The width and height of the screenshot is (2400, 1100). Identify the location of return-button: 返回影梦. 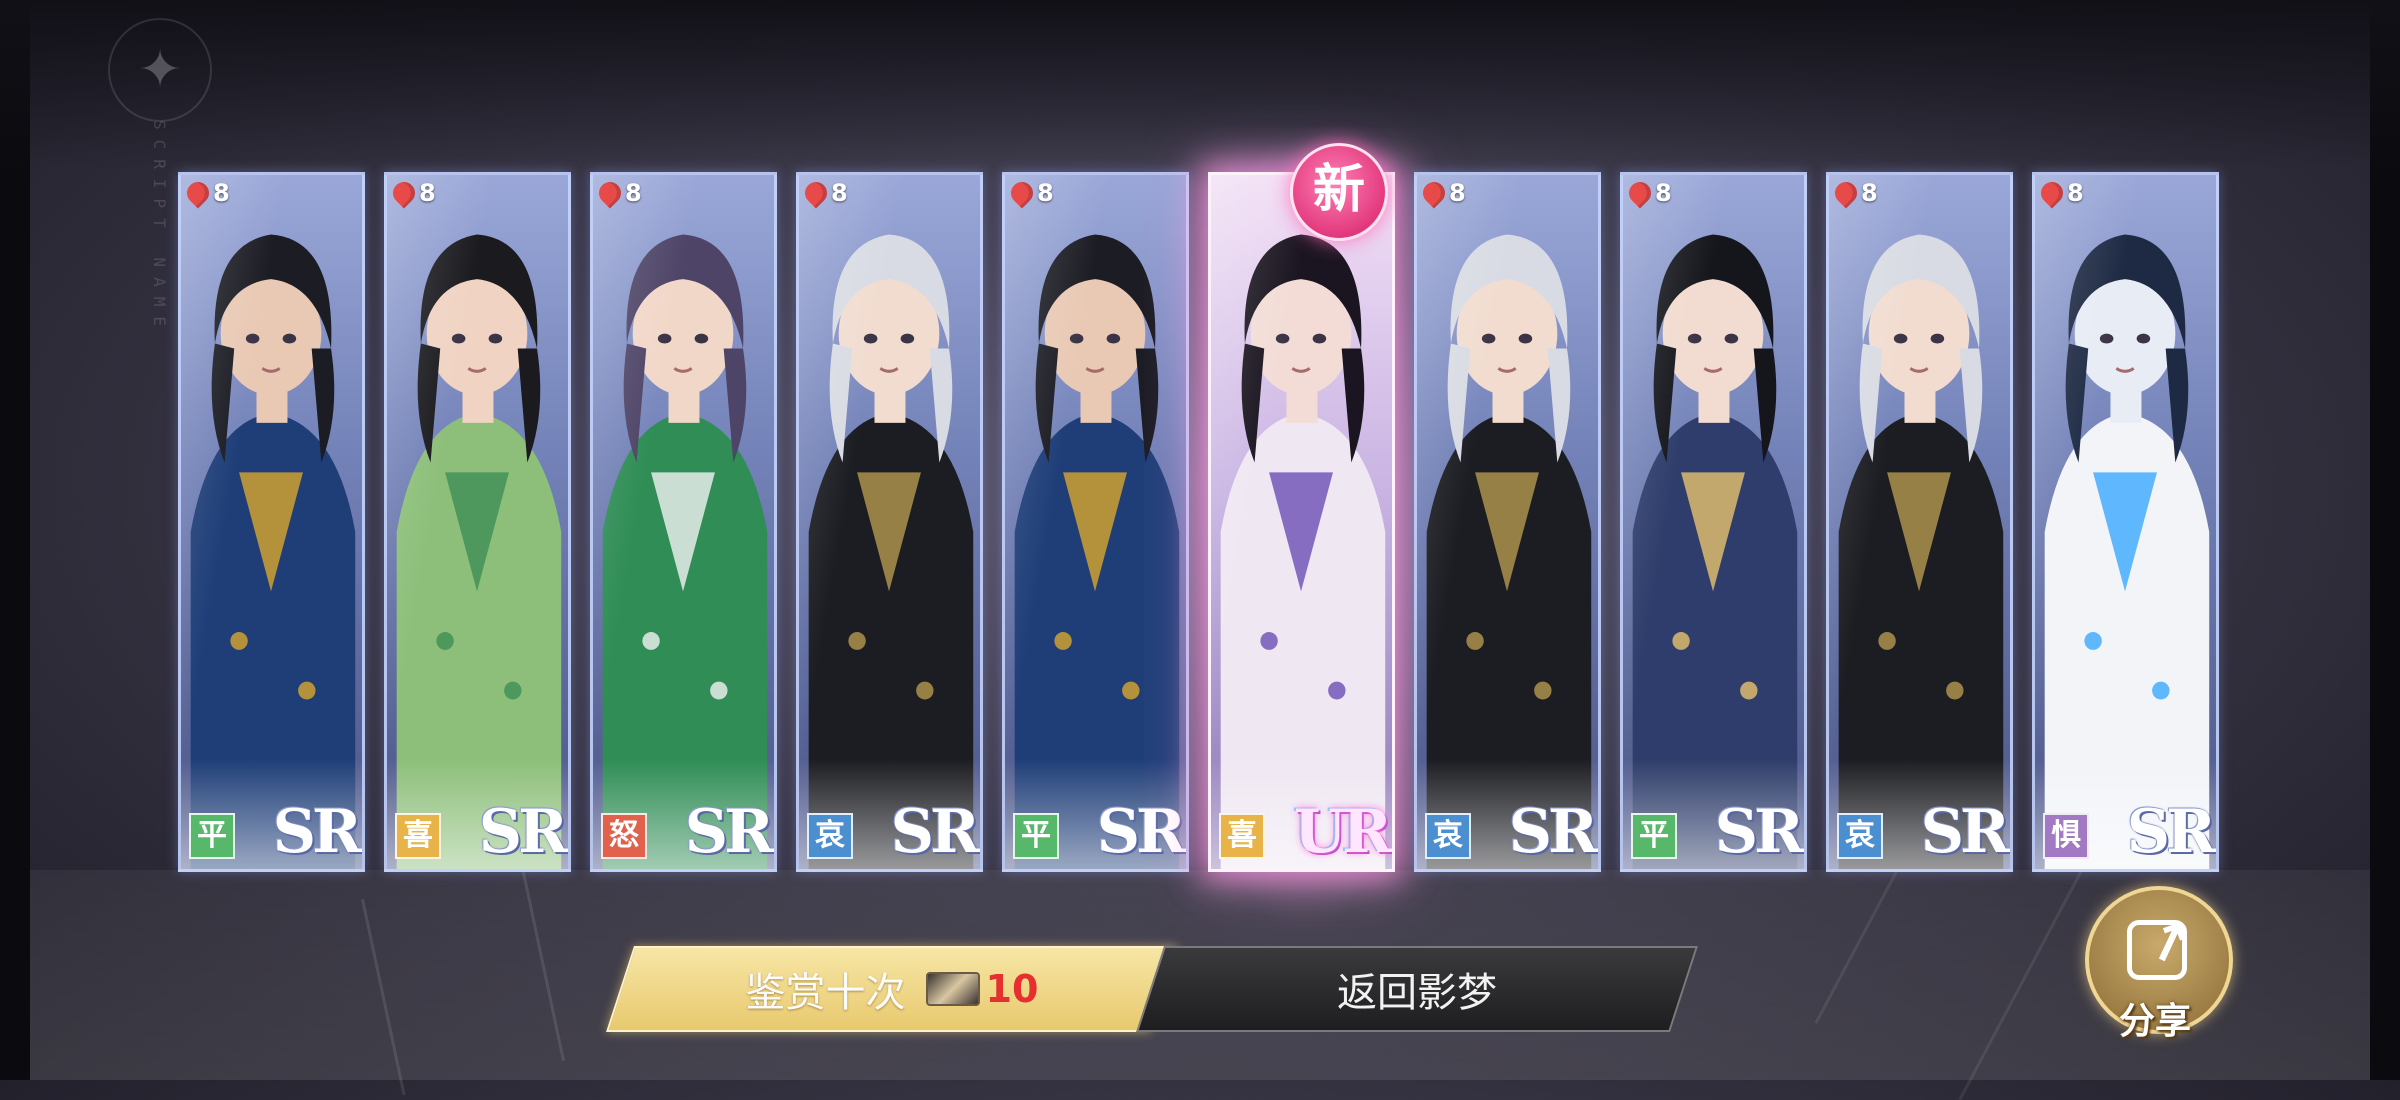
(1417, 989).